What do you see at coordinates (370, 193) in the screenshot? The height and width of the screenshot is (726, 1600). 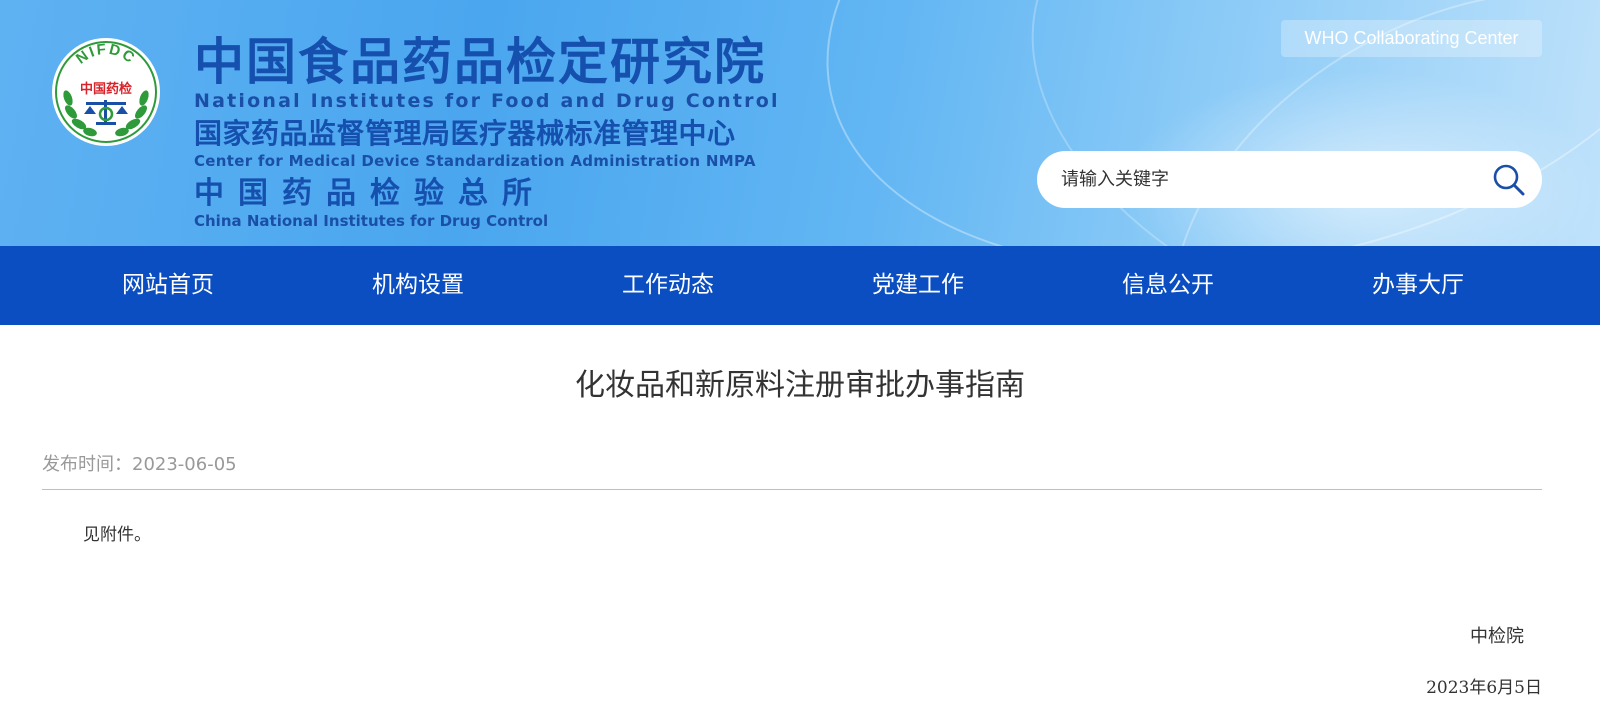 I see `site-third-cn: 中国药品检验总所` at bounding box center [370, 193].